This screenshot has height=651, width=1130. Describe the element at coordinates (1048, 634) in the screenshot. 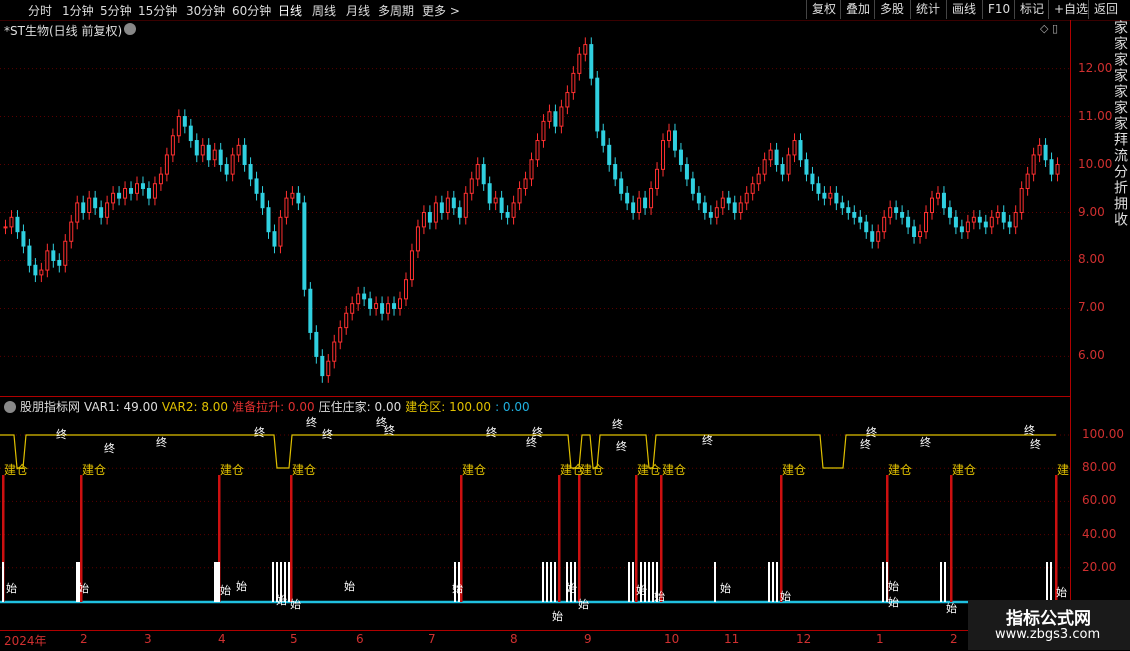

I see `watermark-url: www.zbgs3.com` at that location.